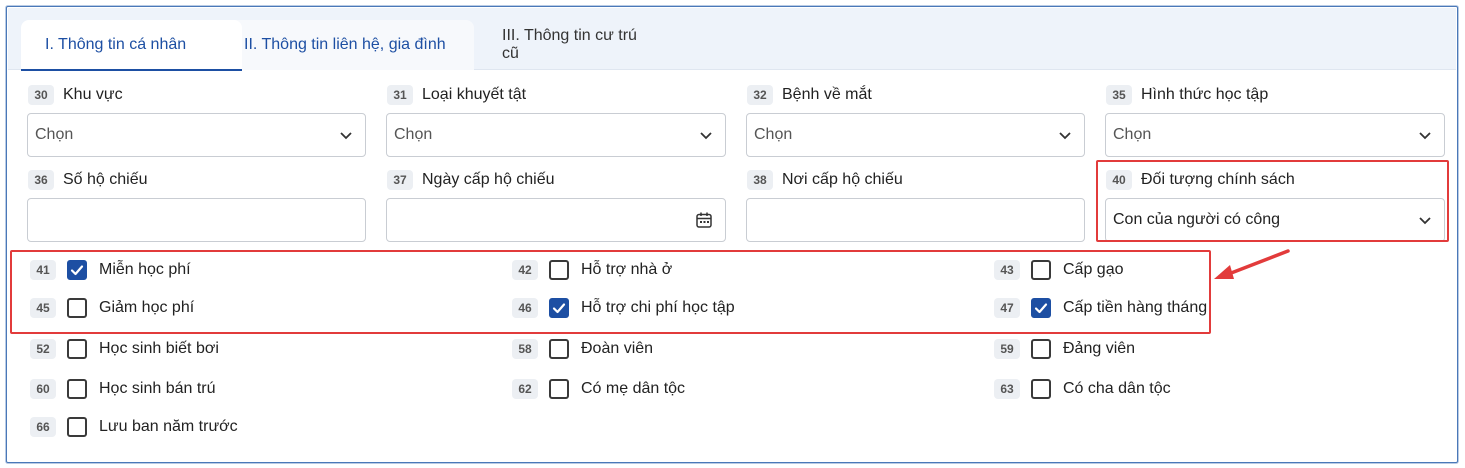 The height and width of the screenshot is (468, 1465). I want to click on checkbox-item: 58 Đoàn viên, so click(582, 349).